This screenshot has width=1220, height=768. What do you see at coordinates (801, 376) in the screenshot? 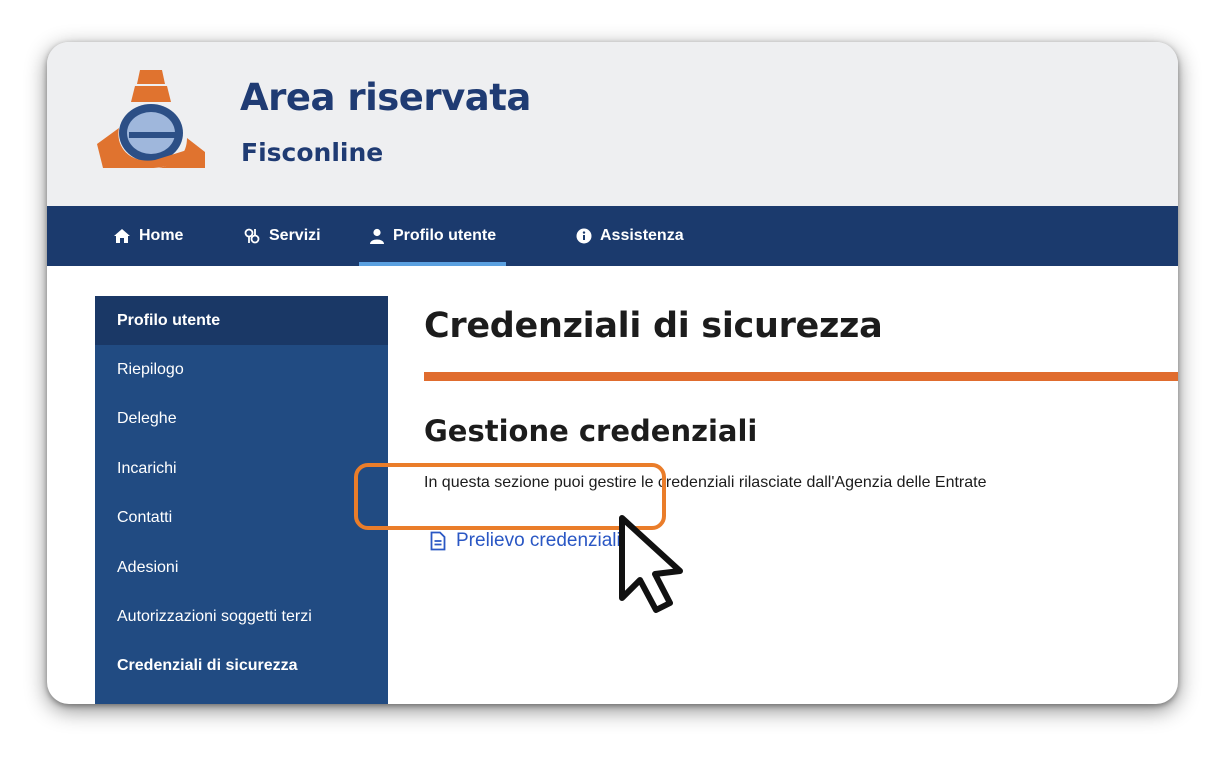
I see `title-divider` at bounding box center [801, 376].